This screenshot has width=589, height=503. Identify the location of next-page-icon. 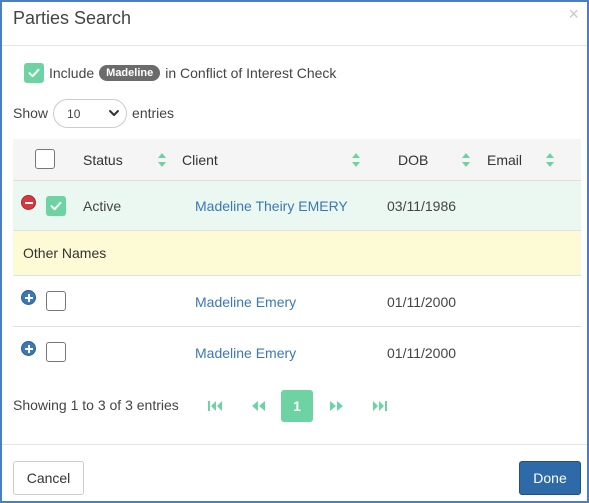
(337, 406).